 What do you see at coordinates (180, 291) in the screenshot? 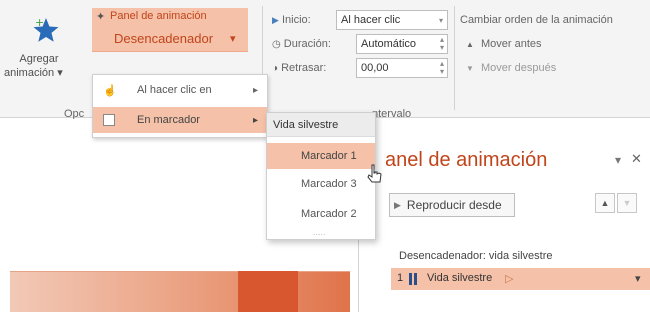
I see `slide-shape` at bounding box center [180, 291].